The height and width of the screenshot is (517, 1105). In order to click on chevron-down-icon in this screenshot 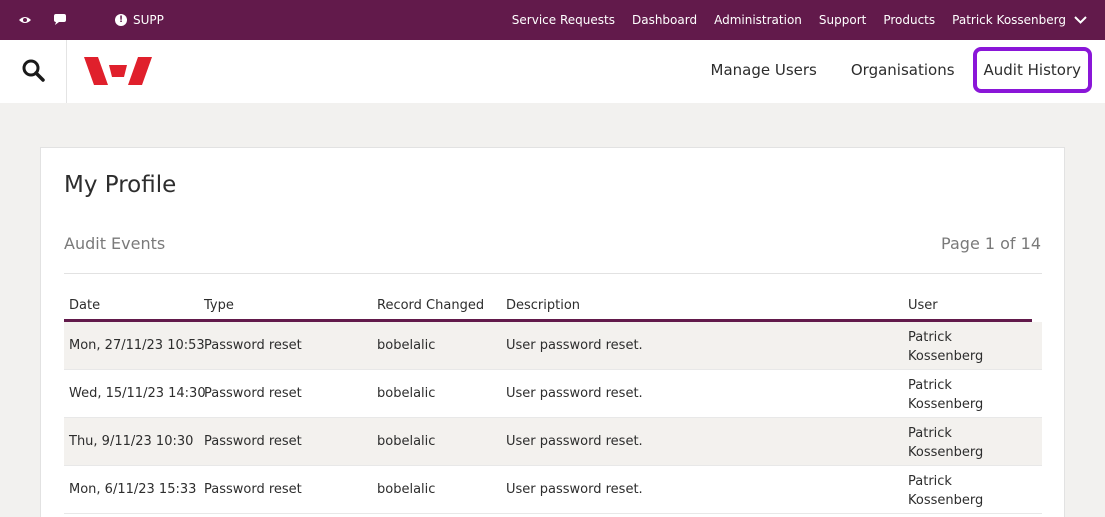, I will do `click(1080, 20)`.